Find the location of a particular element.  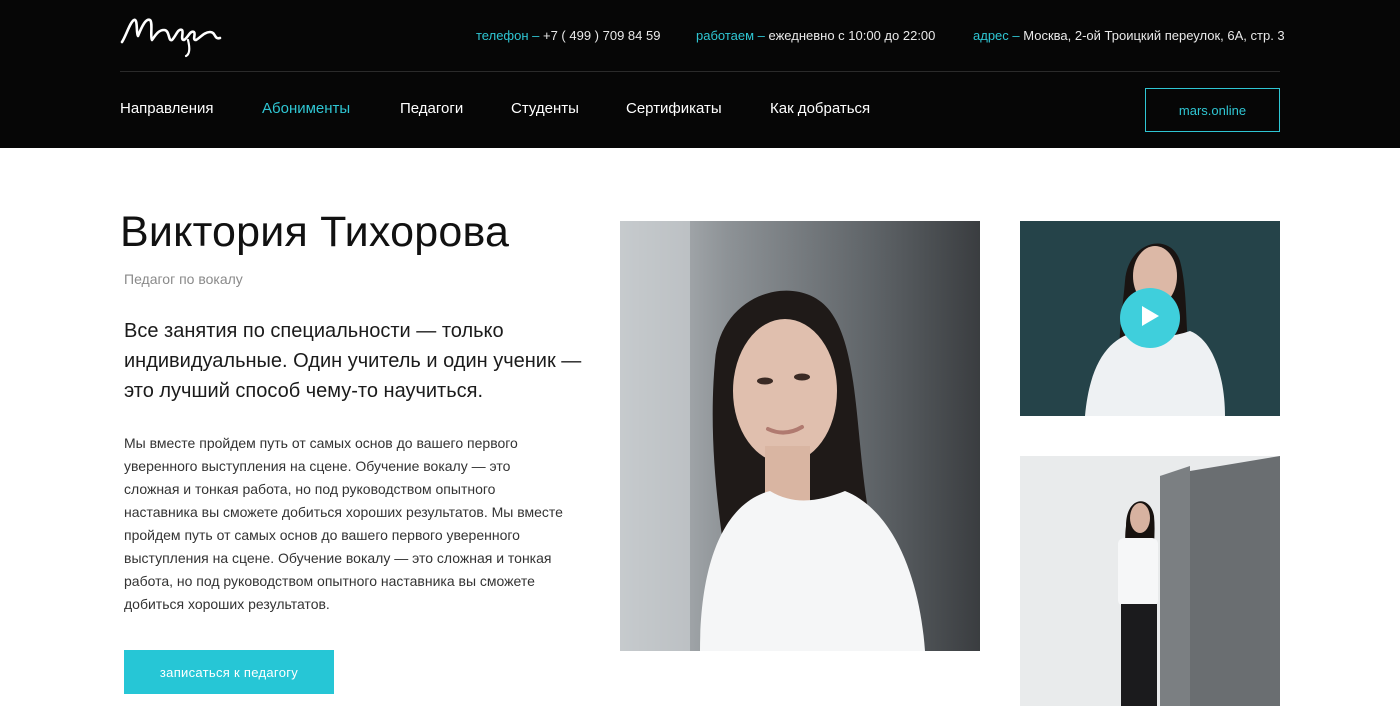

contact-hours-value: ежедневно с 10:00 до 22:00 is located at coordinates (852, 35).